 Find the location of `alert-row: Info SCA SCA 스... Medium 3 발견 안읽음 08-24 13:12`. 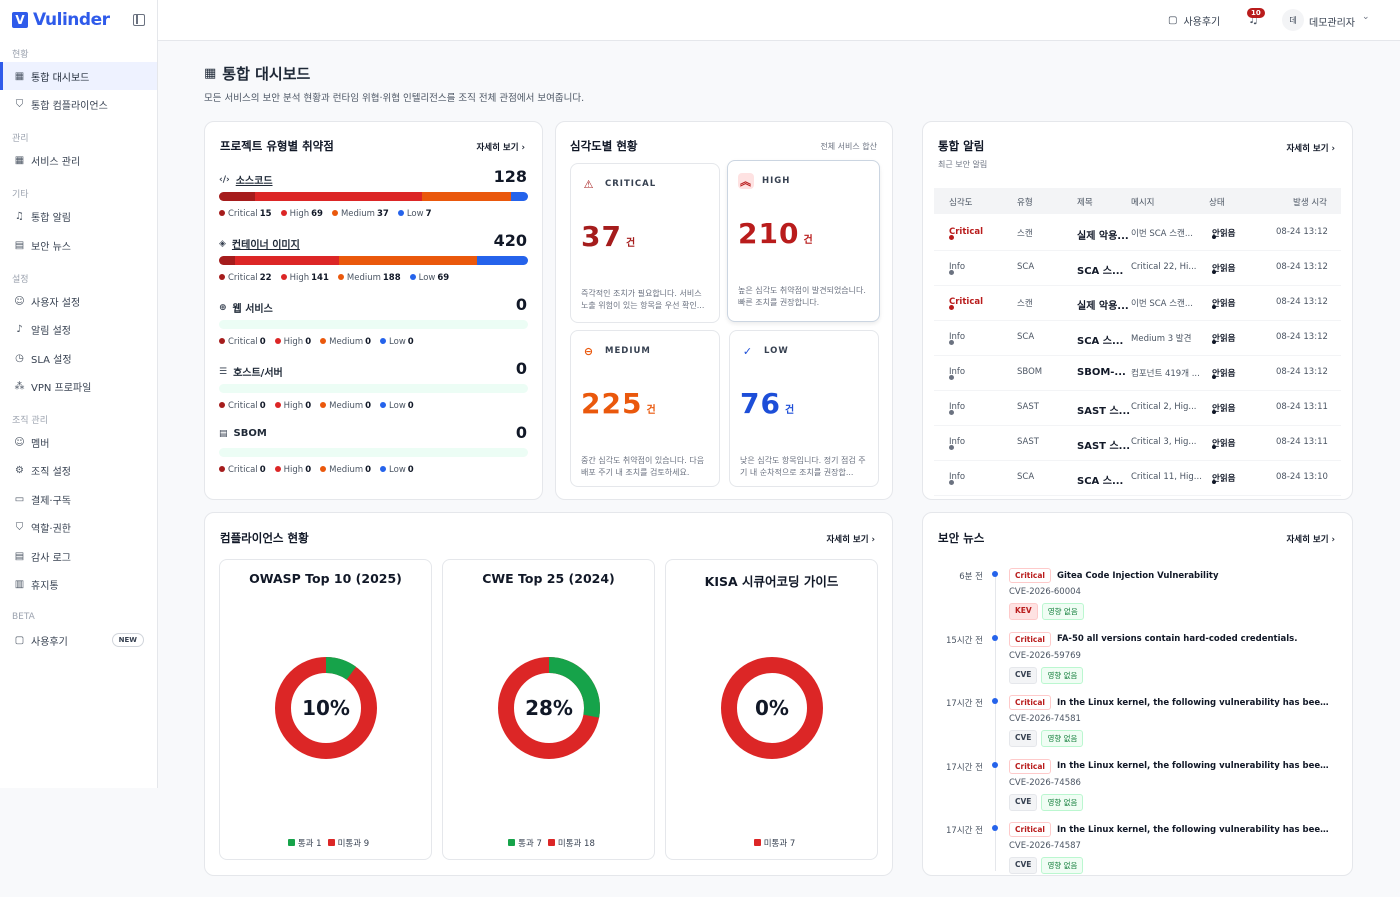

alert-row: Info SCA SCA 스... Medium 3 발견 안읽음 08-24 13:12 is located at coordinates (1137, 338).